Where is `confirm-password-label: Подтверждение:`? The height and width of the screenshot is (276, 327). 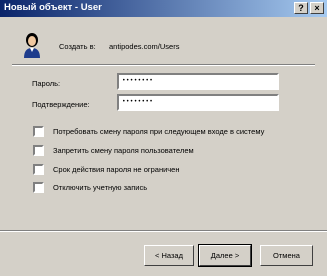 confirm-password-label: Подтверждение: is located at coordinates (61, 104).